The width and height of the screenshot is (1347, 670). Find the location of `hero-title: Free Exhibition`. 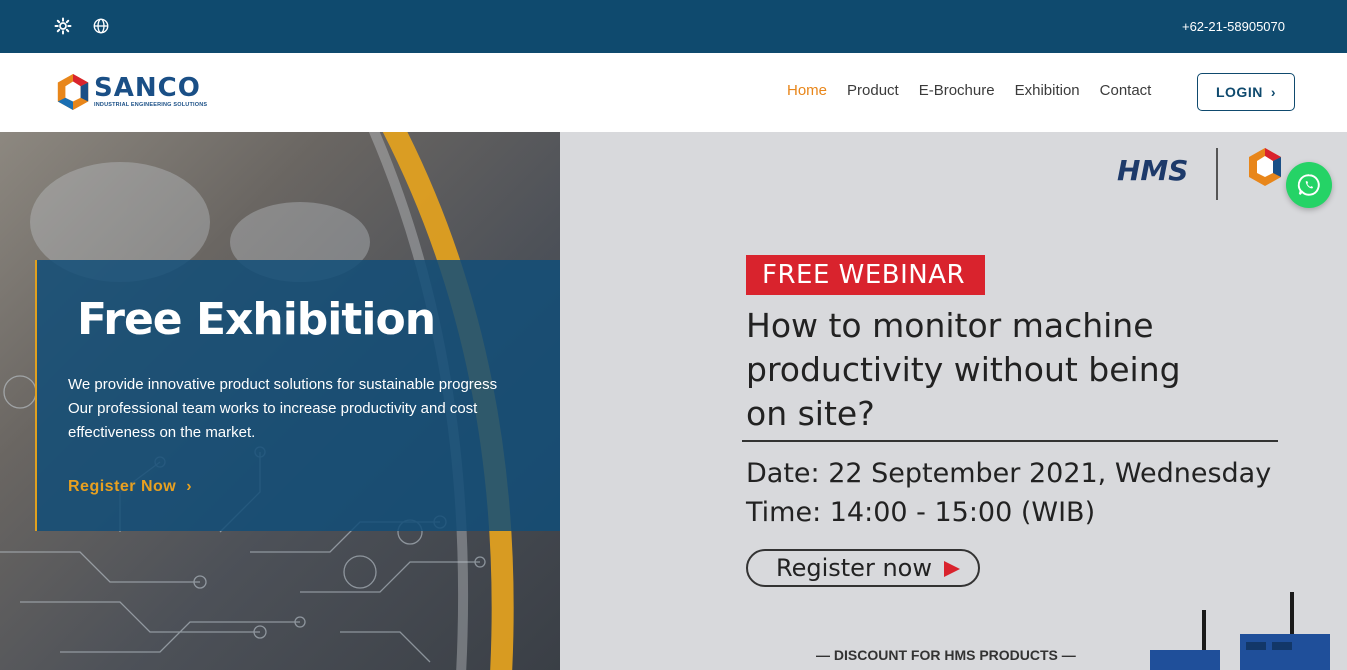

hero-title: Free Exhibition is located at coordinates (256, 319).